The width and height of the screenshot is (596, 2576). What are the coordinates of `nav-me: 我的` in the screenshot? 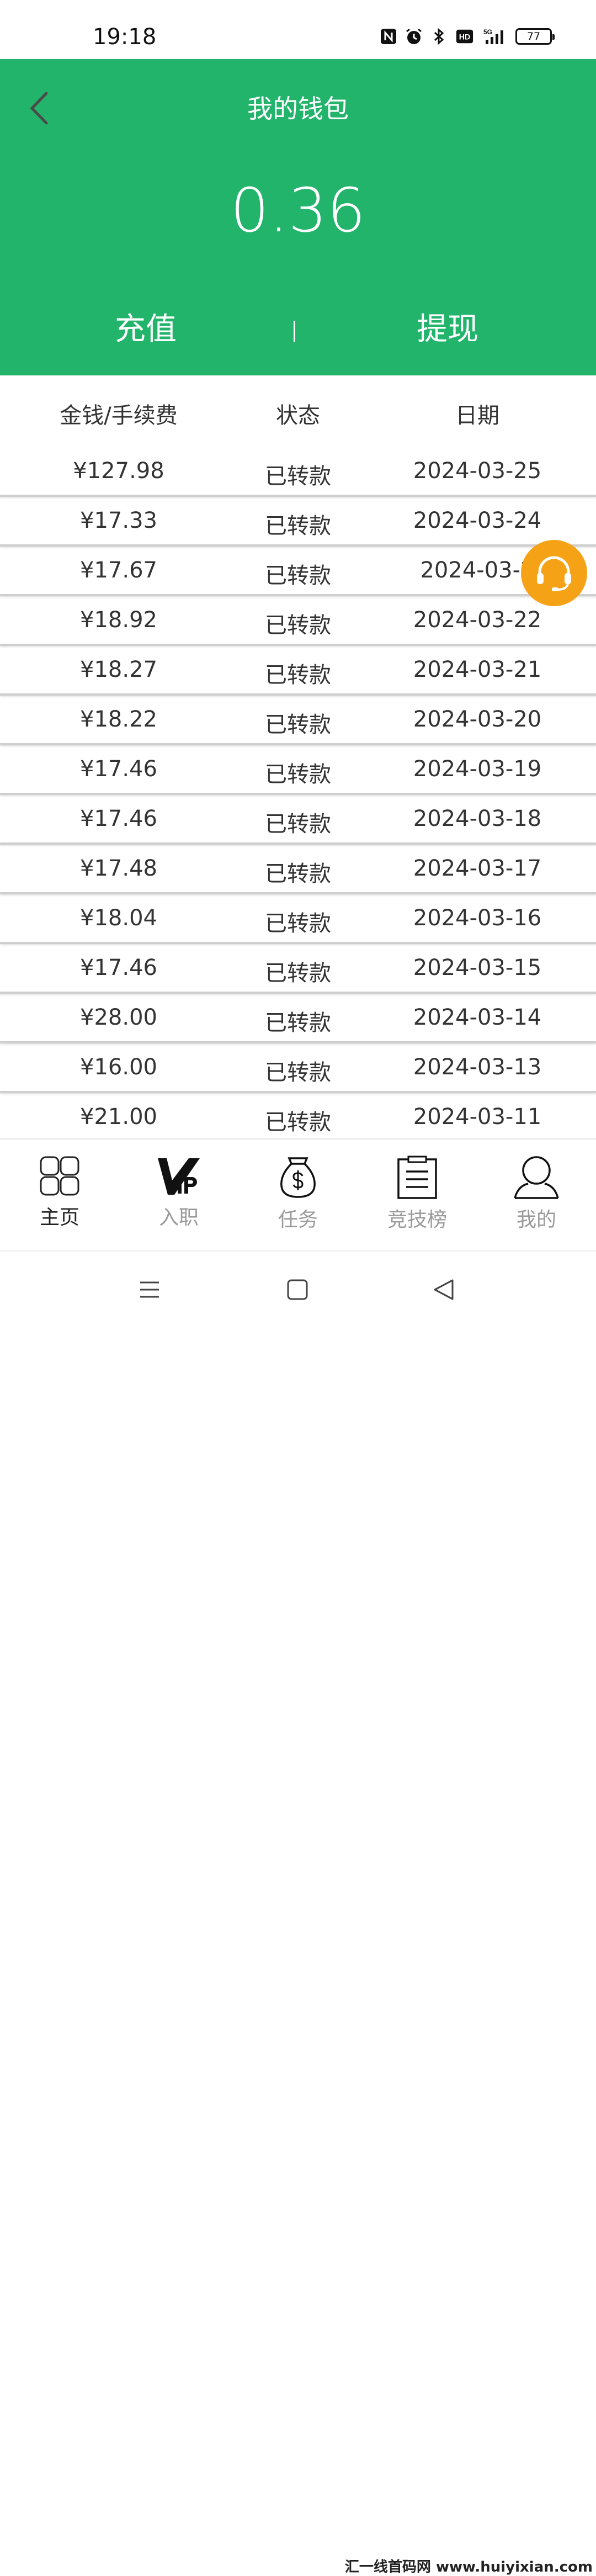 It's located at (536, 1196).